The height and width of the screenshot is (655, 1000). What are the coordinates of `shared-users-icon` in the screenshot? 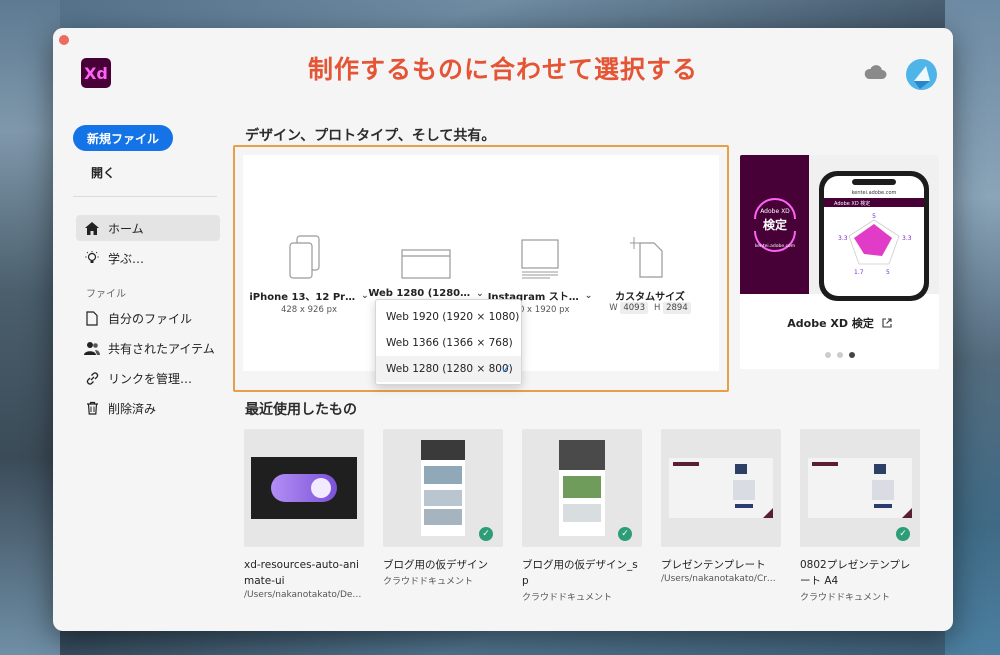 It's located at (92, 348).